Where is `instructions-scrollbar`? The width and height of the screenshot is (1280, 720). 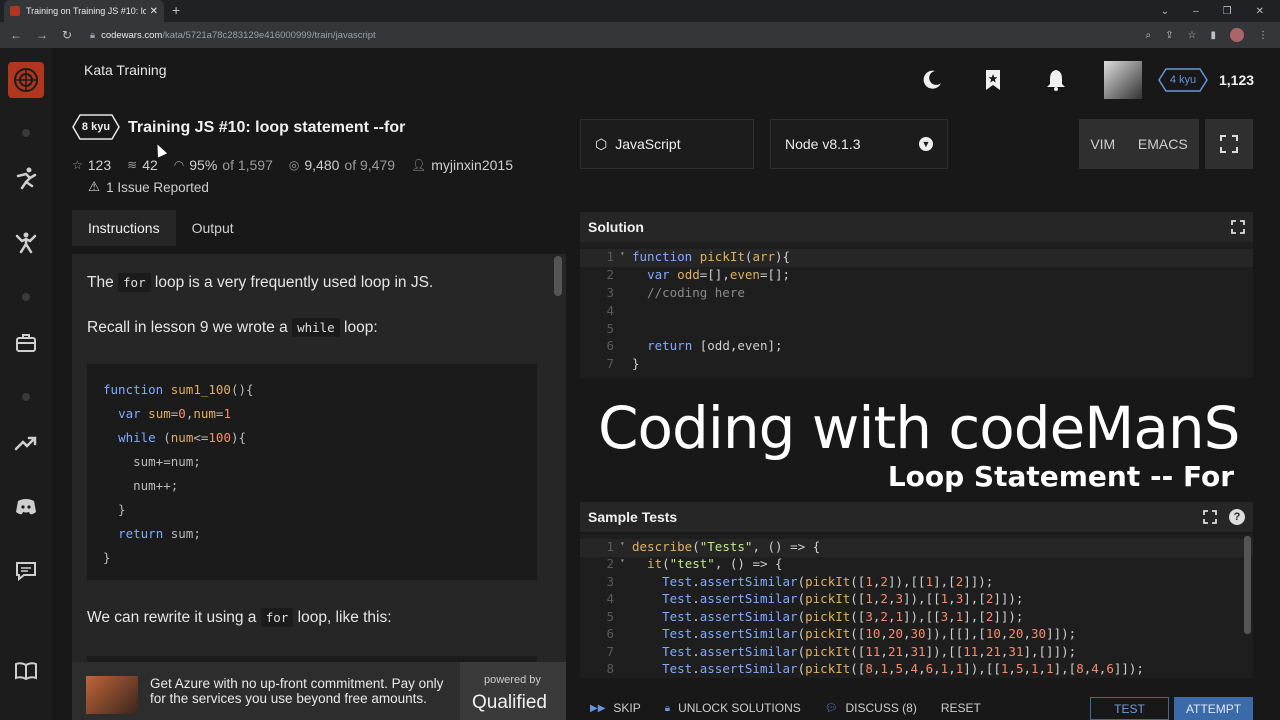 instructions-scrollbar is located at coordinates (558, 276).